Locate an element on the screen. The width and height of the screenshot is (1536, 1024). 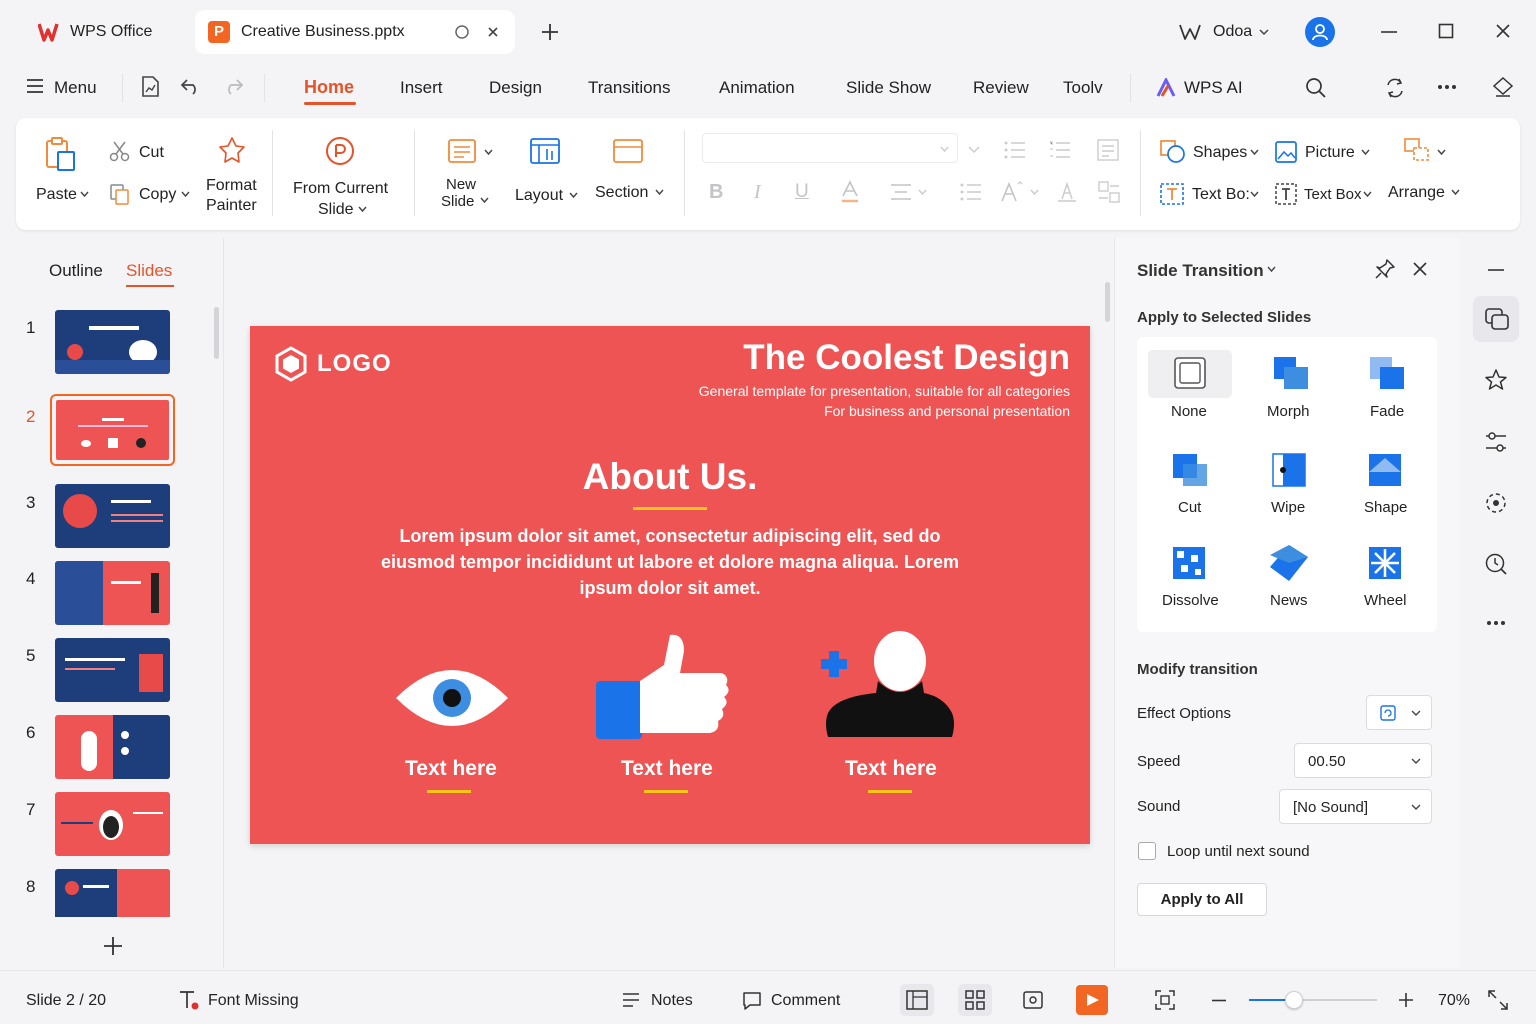
none-transition-icon is located at coordinates (1190, 373).